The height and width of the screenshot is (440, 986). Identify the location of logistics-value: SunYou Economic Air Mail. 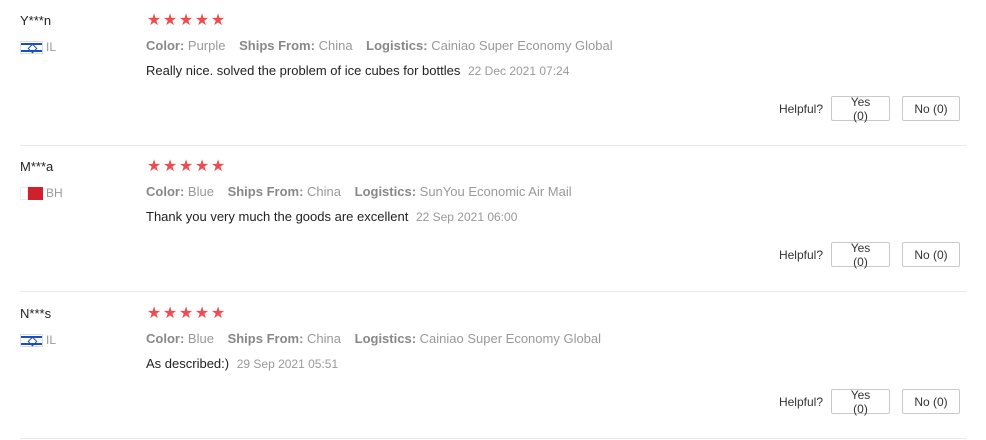
(495, 191).